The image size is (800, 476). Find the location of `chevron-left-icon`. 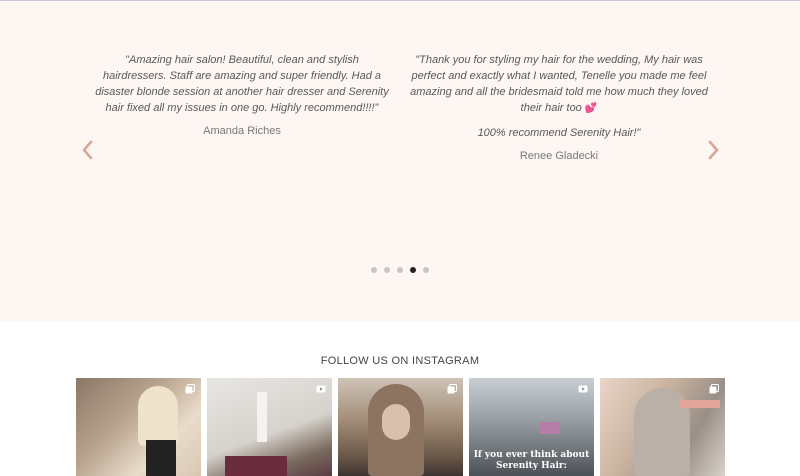

chevron-left-icon is located at coordinates (87, 150).